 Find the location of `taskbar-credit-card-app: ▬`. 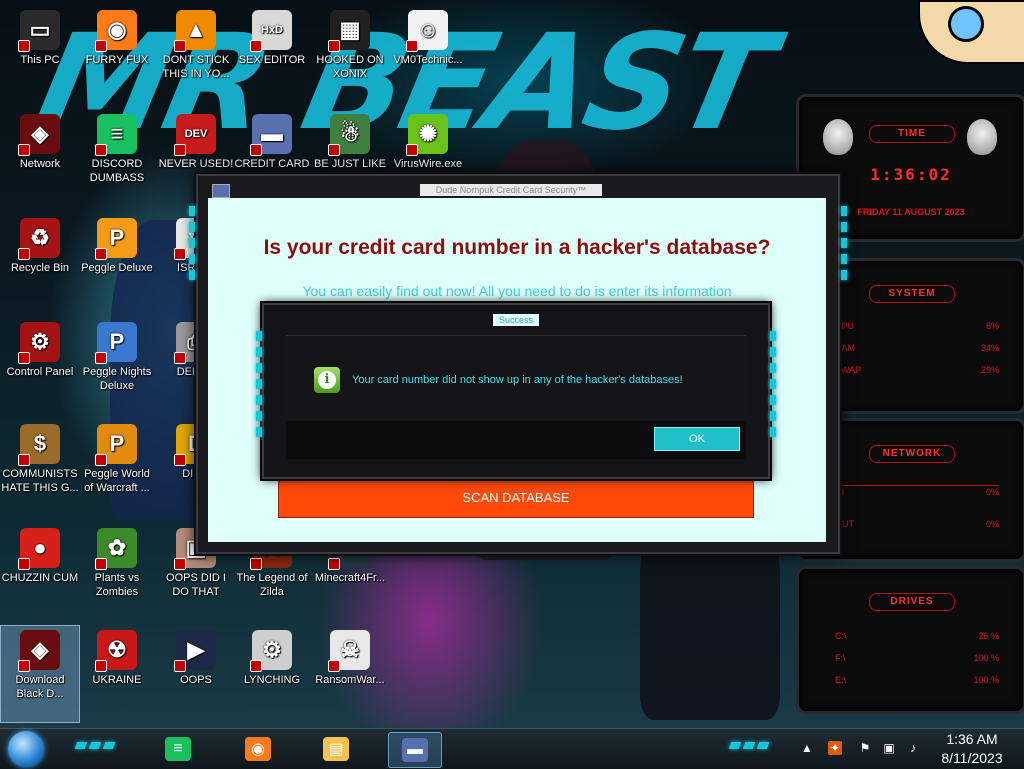

taskbar-credit-card-app: ▬ is located at coordinates (415, 750).